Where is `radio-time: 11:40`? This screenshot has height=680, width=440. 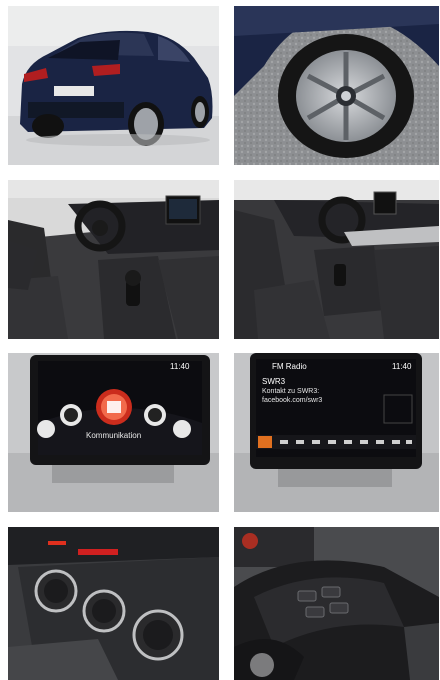 radio-time: 11:40 is located at coordinates (402, 366).